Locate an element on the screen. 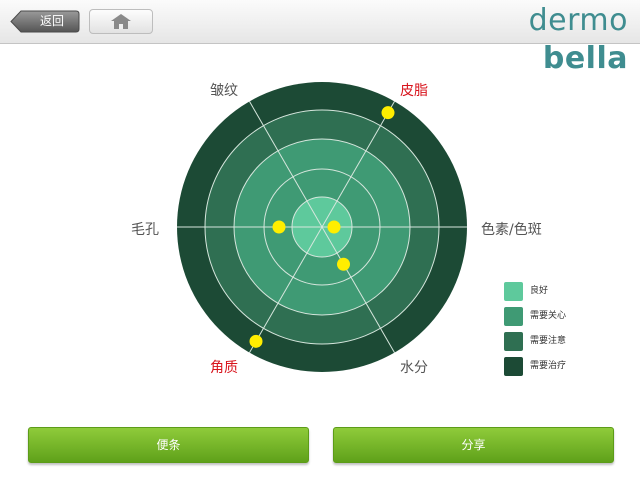  share-button: 分享 is located at coordinates (473, 445).